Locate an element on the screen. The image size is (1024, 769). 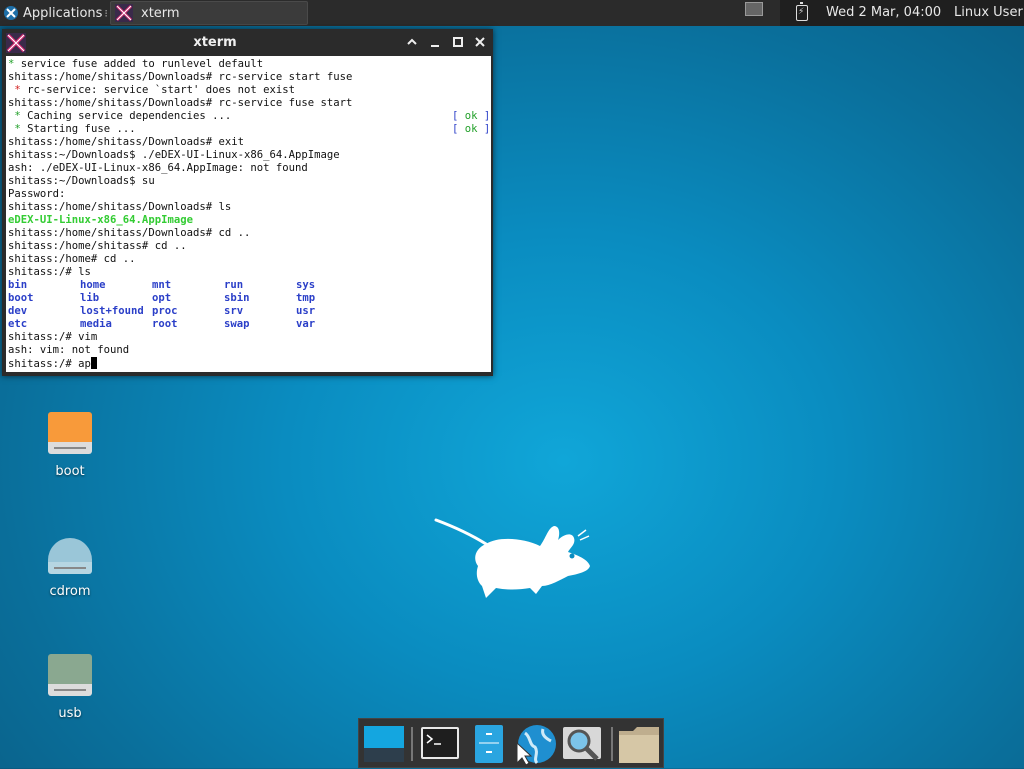
terminal-input: ap is located at coordinates (84, 364).